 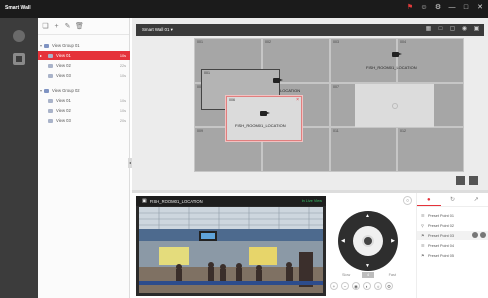 What do you see at coordinates (297, 100) in the screenshot?
I see `close-icon: ×` at bounding box center [297, 100].